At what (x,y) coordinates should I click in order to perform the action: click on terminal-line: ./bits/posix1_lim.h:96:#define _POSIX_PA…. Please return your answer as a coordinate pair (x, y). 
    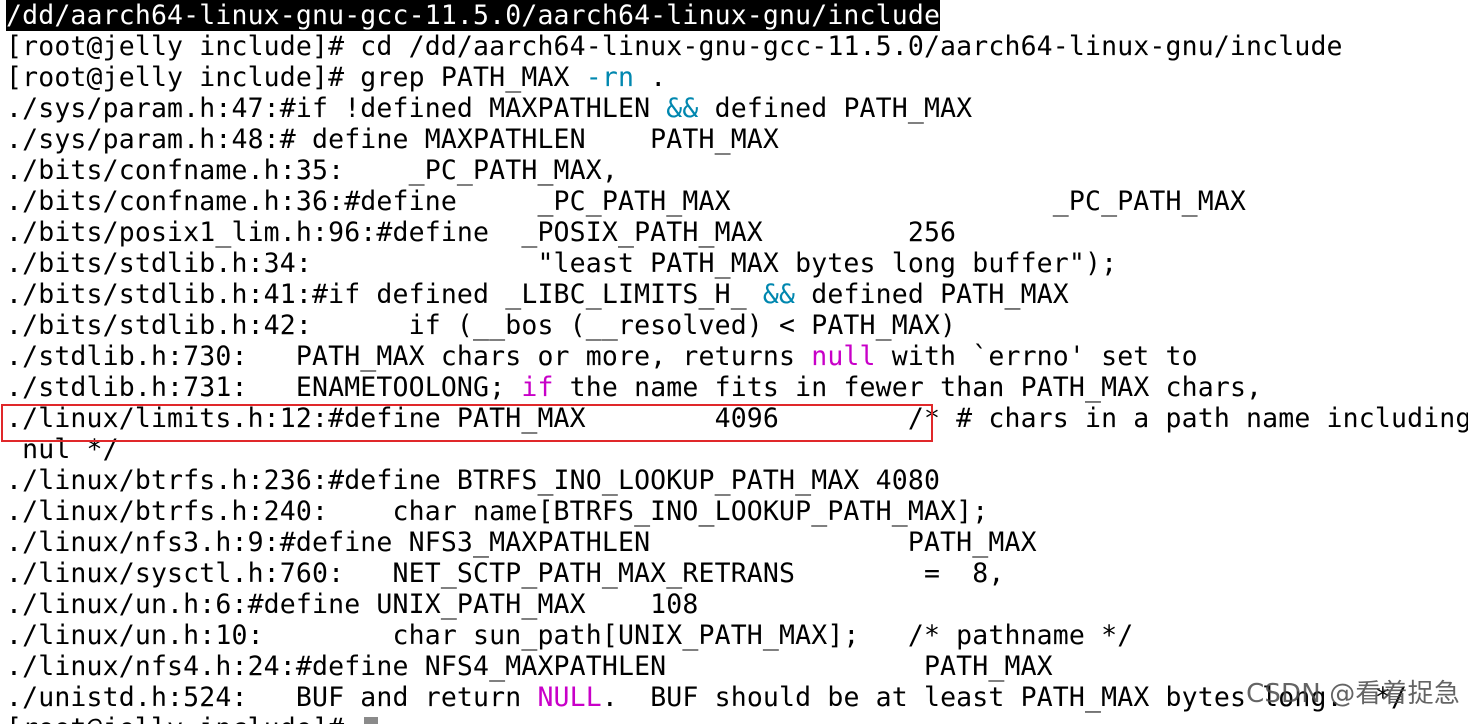
    Looking at the image, I should click on (481, 232).